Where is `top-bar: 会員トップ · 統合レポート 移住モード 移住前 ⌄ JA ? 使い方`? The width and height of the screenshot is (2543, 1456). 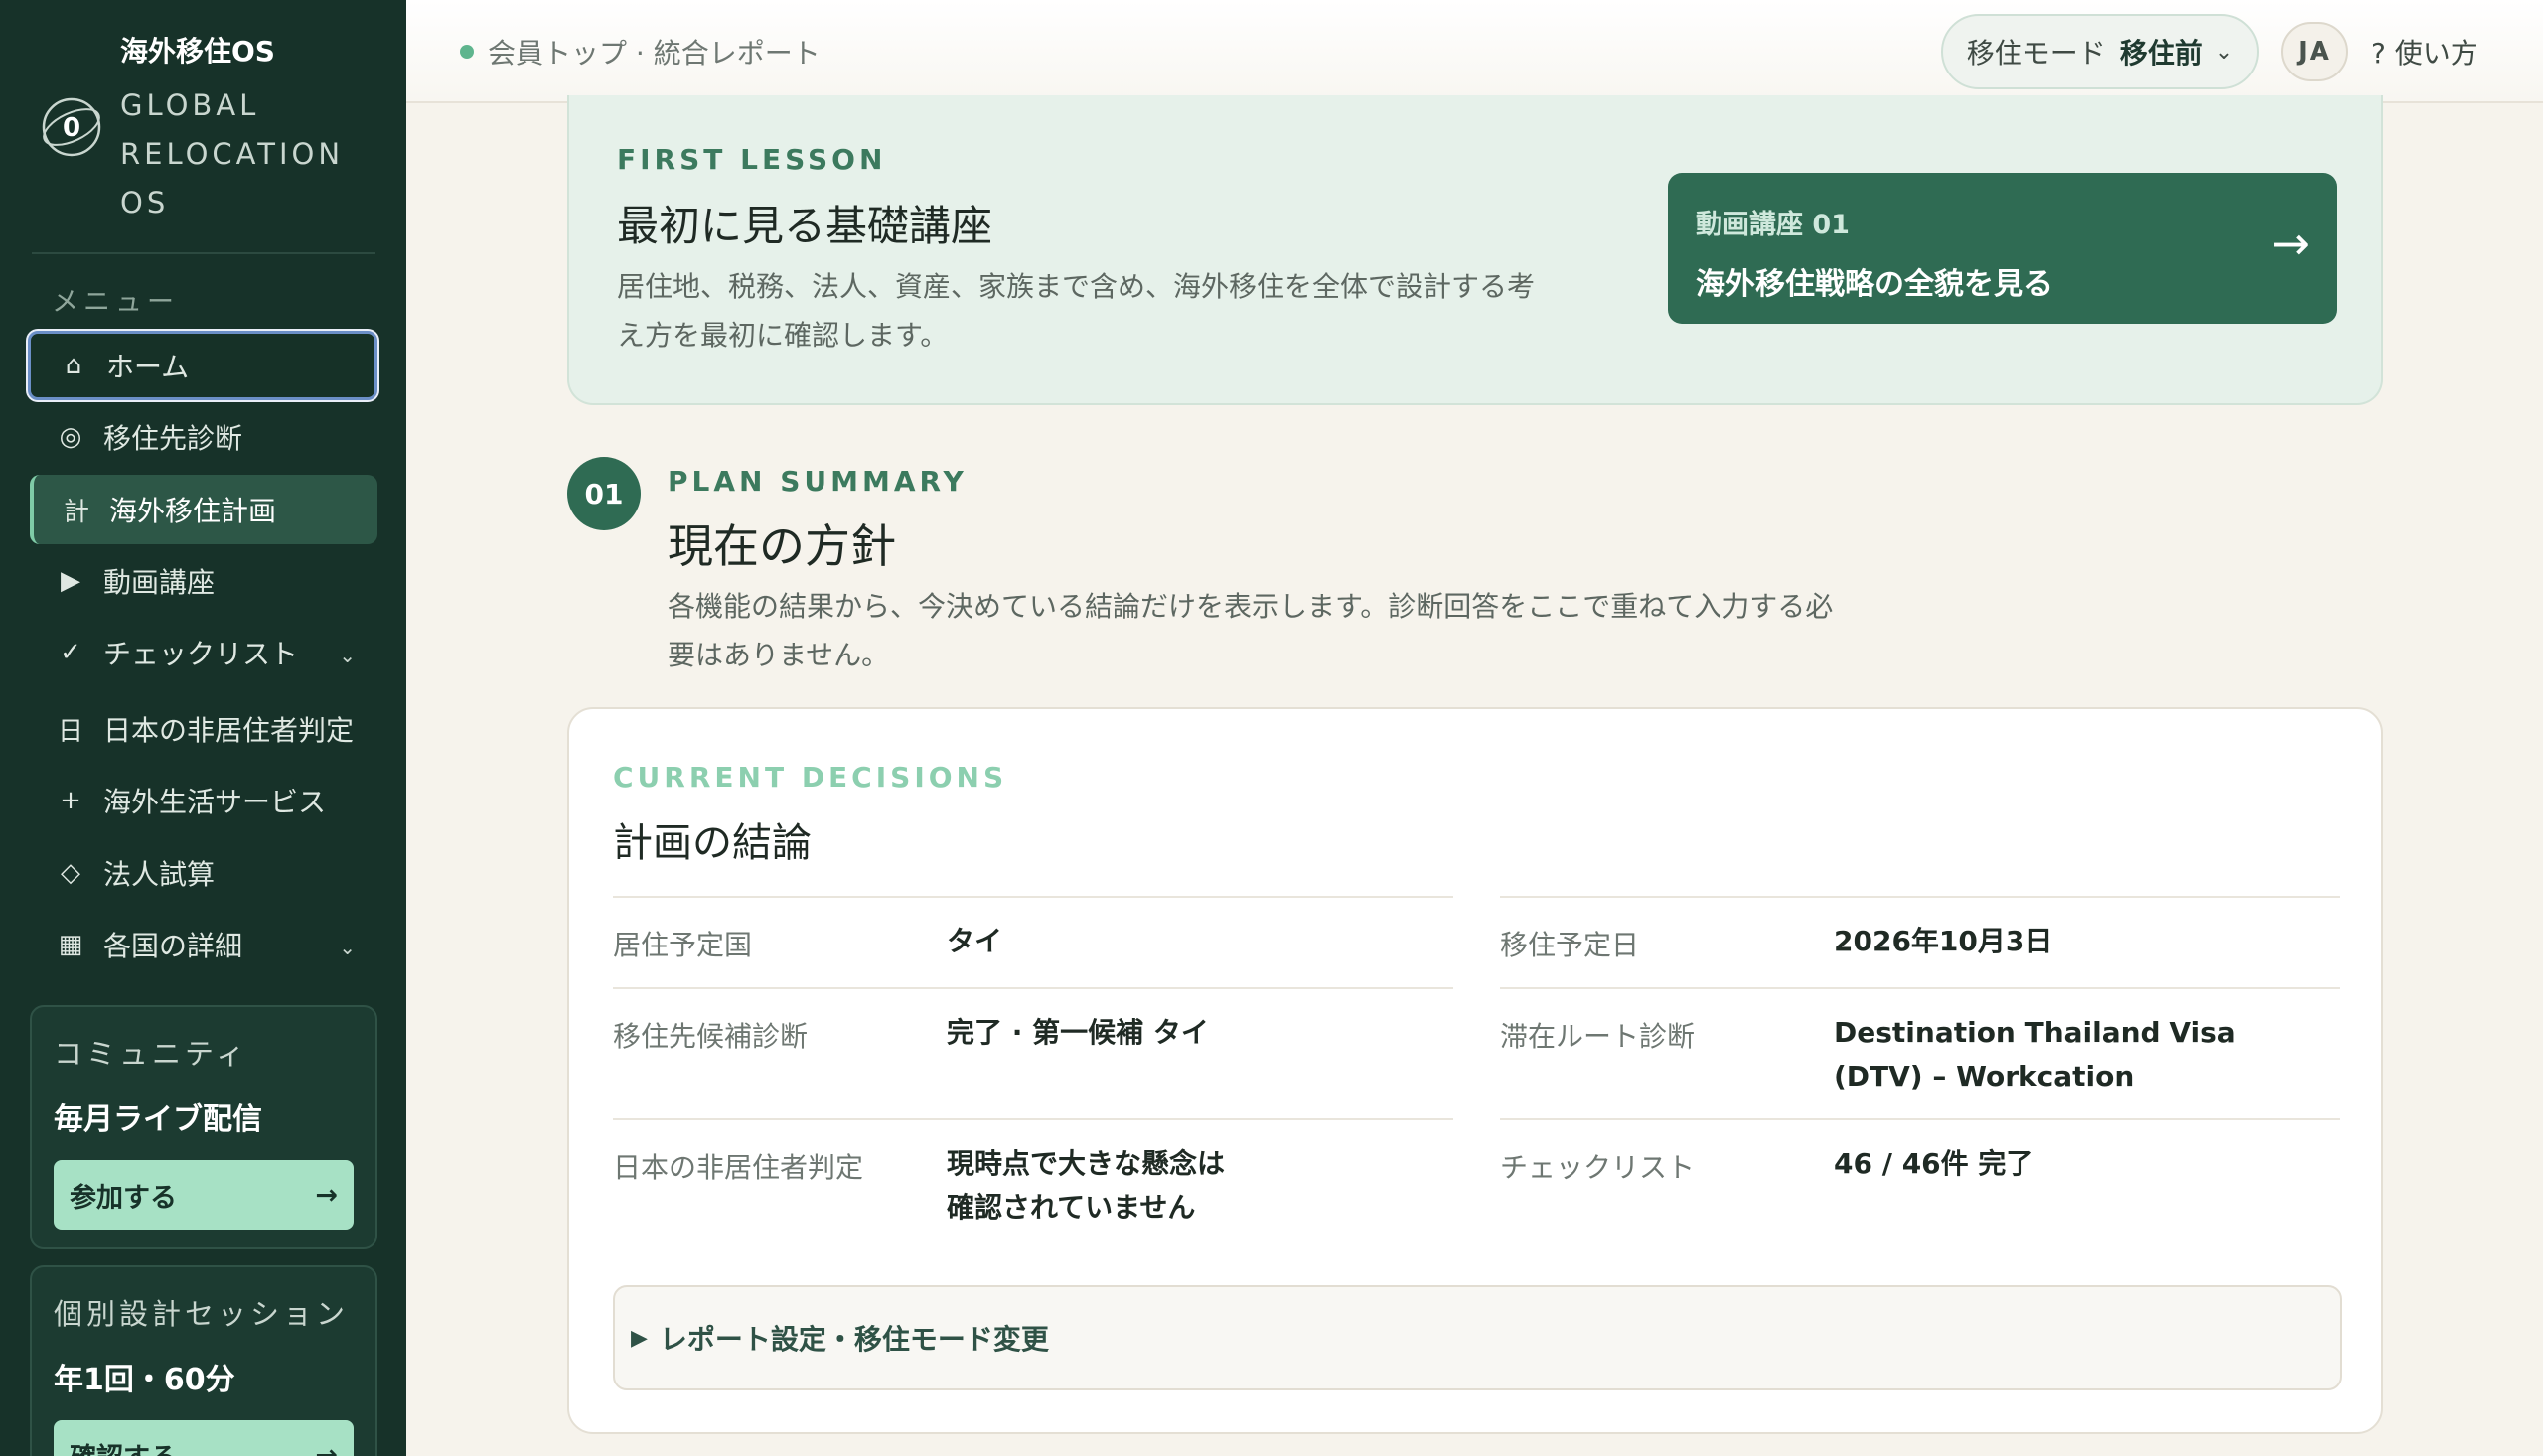 top-bar: 会員トップ · 統合レポート 移住モード 移住前 ⌄ JA ? 使い方 is located at coordinates (1474, 51).